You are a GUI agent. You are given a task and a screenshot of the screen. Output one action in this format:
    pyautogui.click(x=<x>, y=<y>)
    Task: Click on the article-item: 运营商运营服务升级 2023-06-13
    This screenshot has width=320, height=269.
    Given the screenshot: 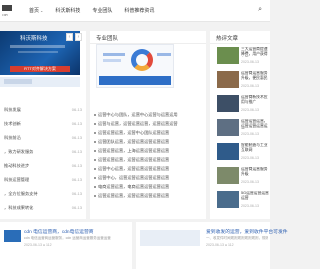 What is the action you would take?
    pyautogui.click(x=243, y=177)
    